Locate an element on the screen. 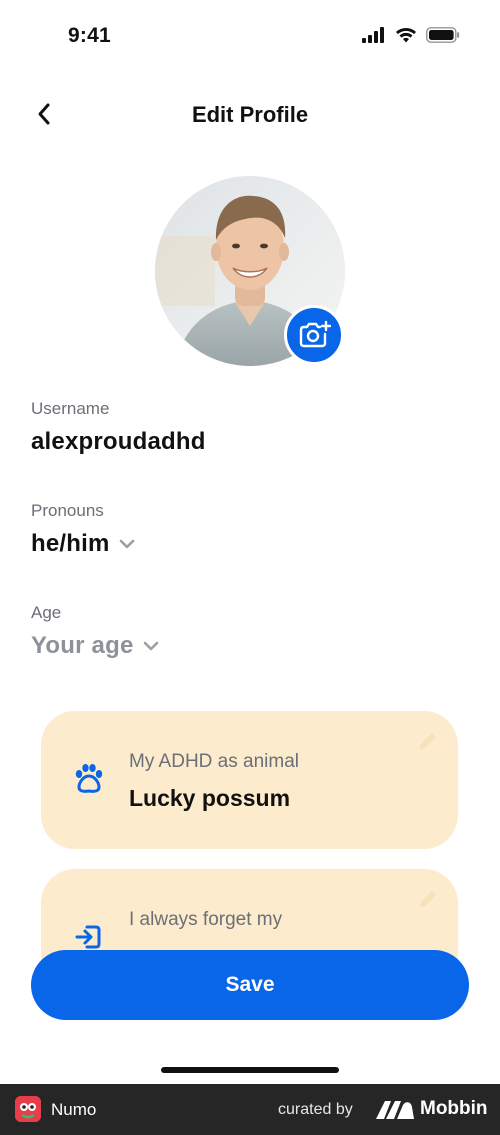 The height and width of the screenshot is (1135, 500). avatar-section is located at coordinates (250, 271).